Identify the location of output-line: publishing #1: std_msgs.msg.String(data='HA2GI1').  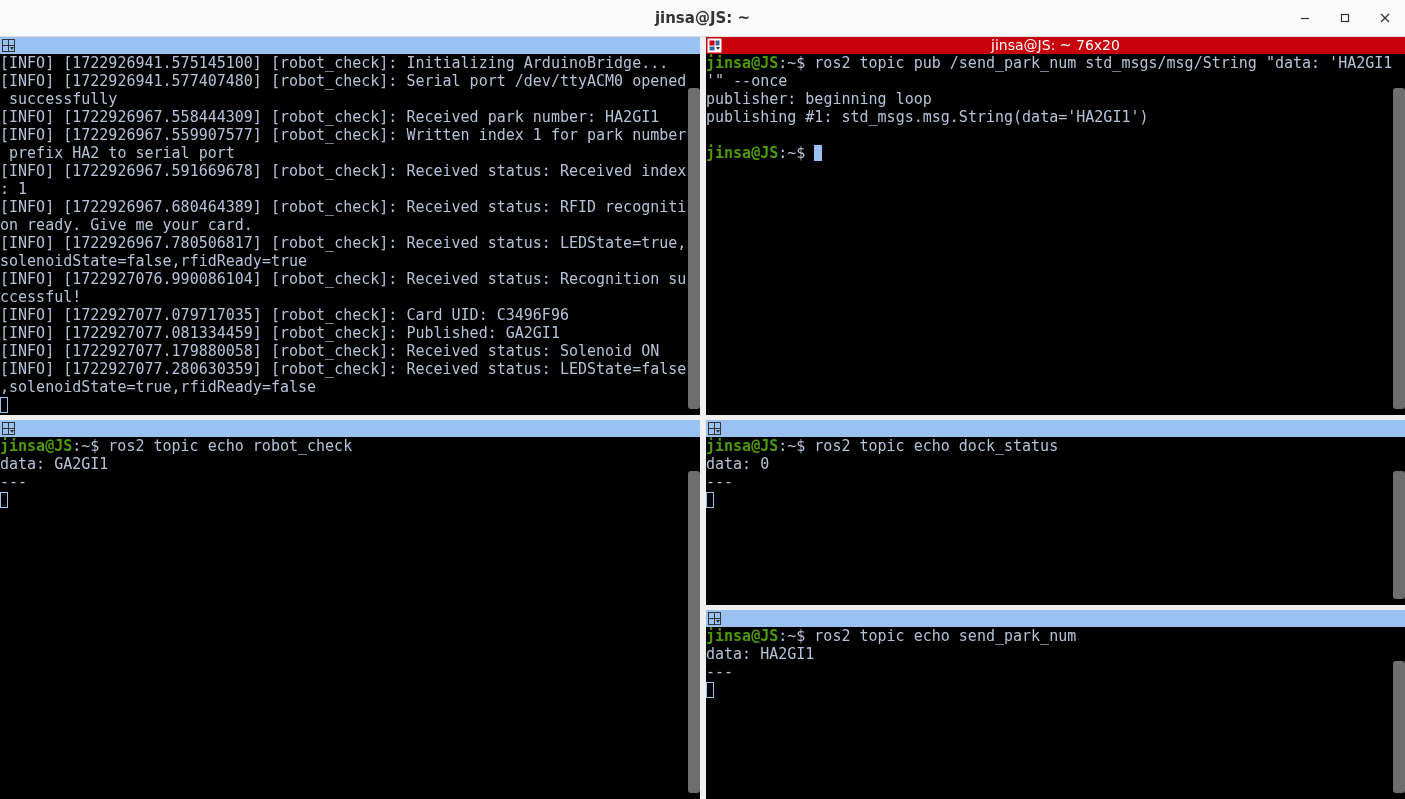
(927, 117).